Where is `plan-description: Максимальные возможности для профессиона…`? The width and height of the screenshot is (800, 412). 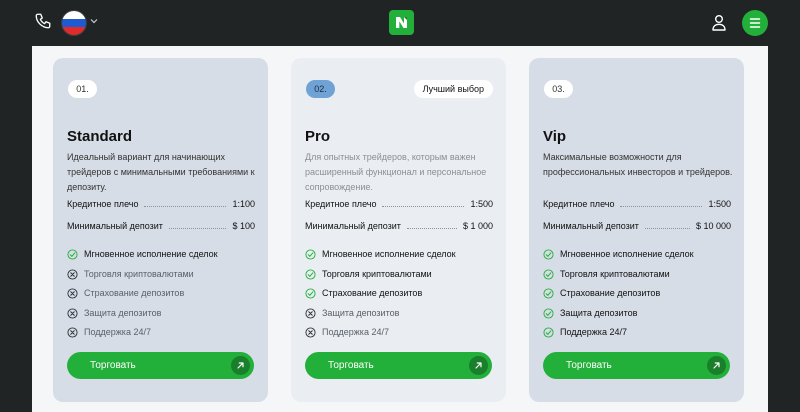 plan-description: Максимальные возможности для профессиона… is located at coordinates (638, 164).